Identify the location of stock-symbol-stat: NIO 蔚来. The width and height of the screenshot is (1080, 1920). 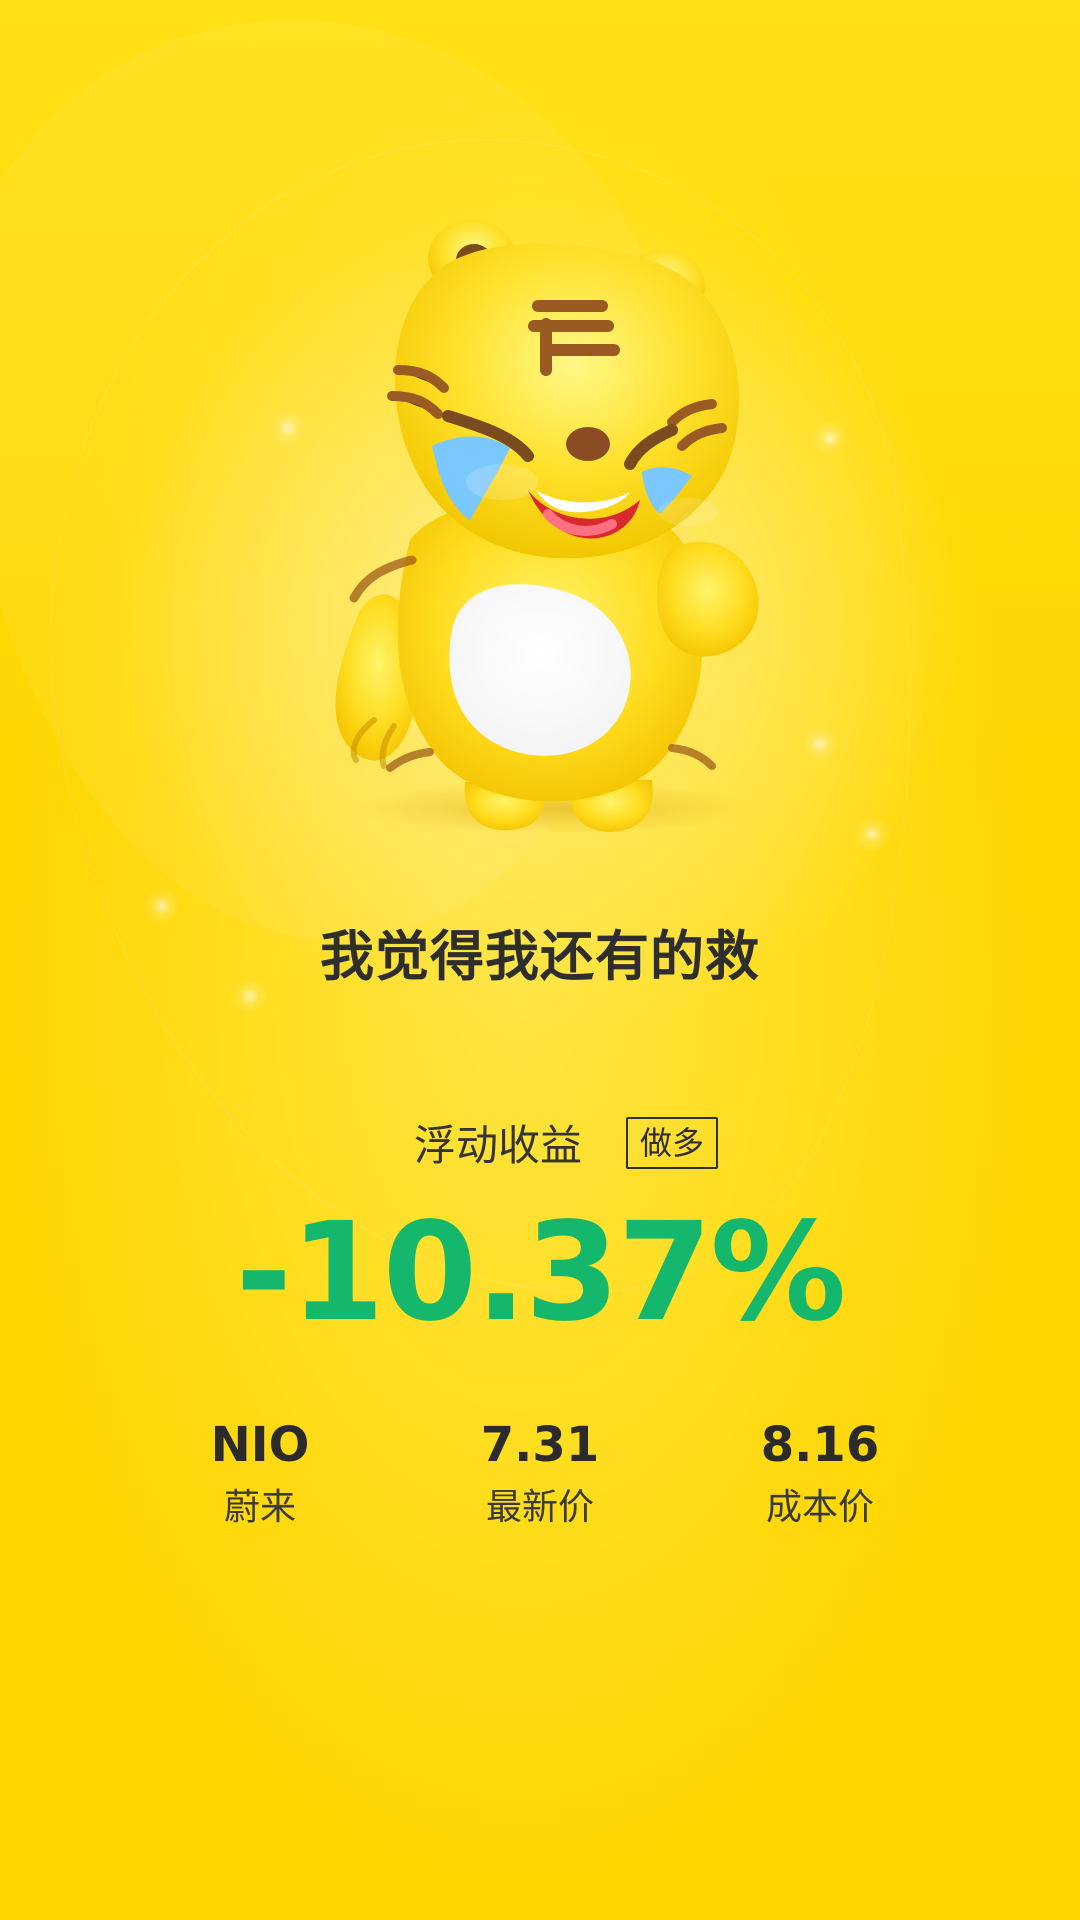
(260, 1473).